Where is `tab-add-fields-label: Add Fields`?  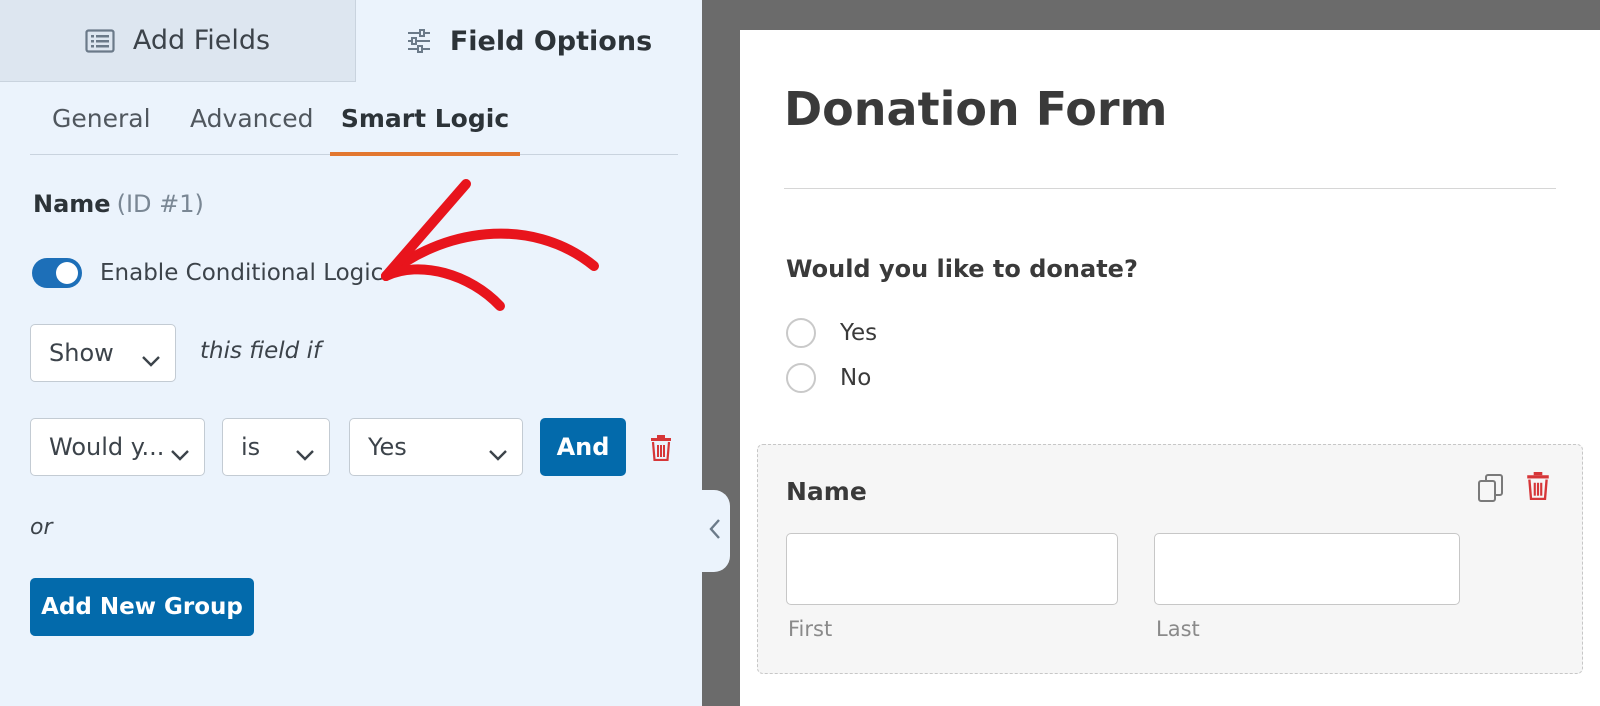 tab-add-fields-label: Add Fields is located at coordinates (201, 40).